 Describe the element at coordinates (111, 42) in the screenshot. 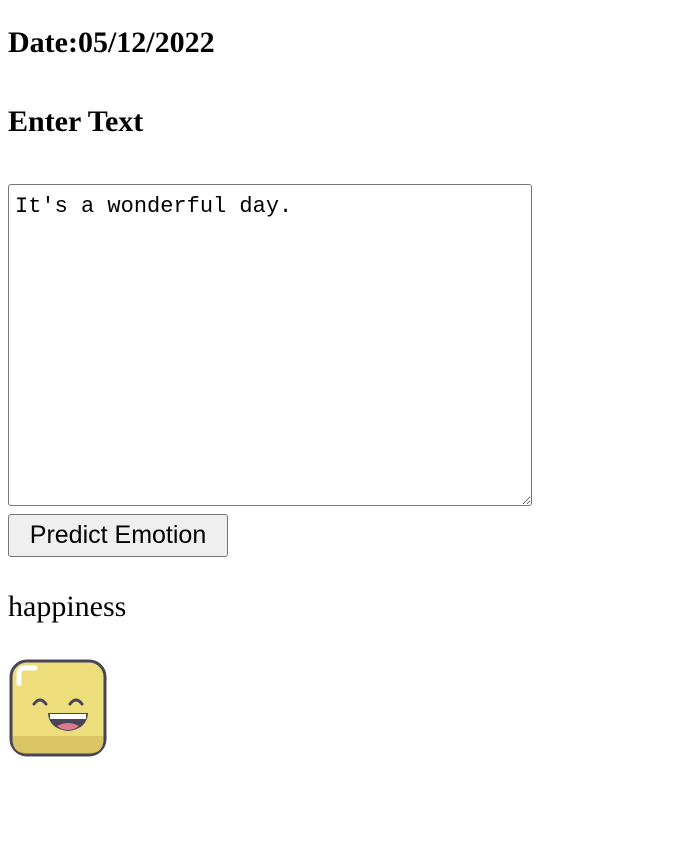

I see `date-heading: Date:05/12/2022` at that location.